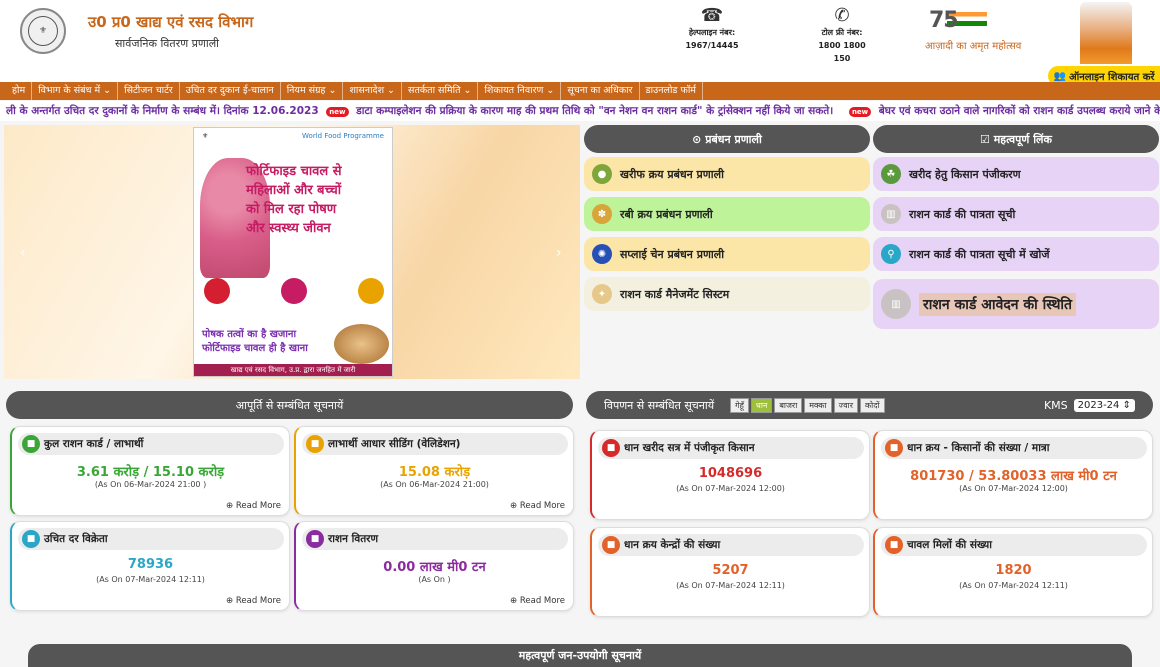  I want to click on stat-value: 0.00 लाख मी0 टन, so click(434, 567).